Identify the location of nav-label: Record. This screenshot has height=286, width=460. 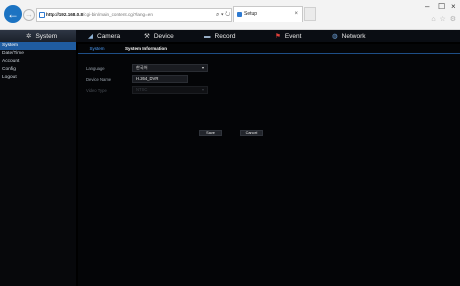
(225, 36).